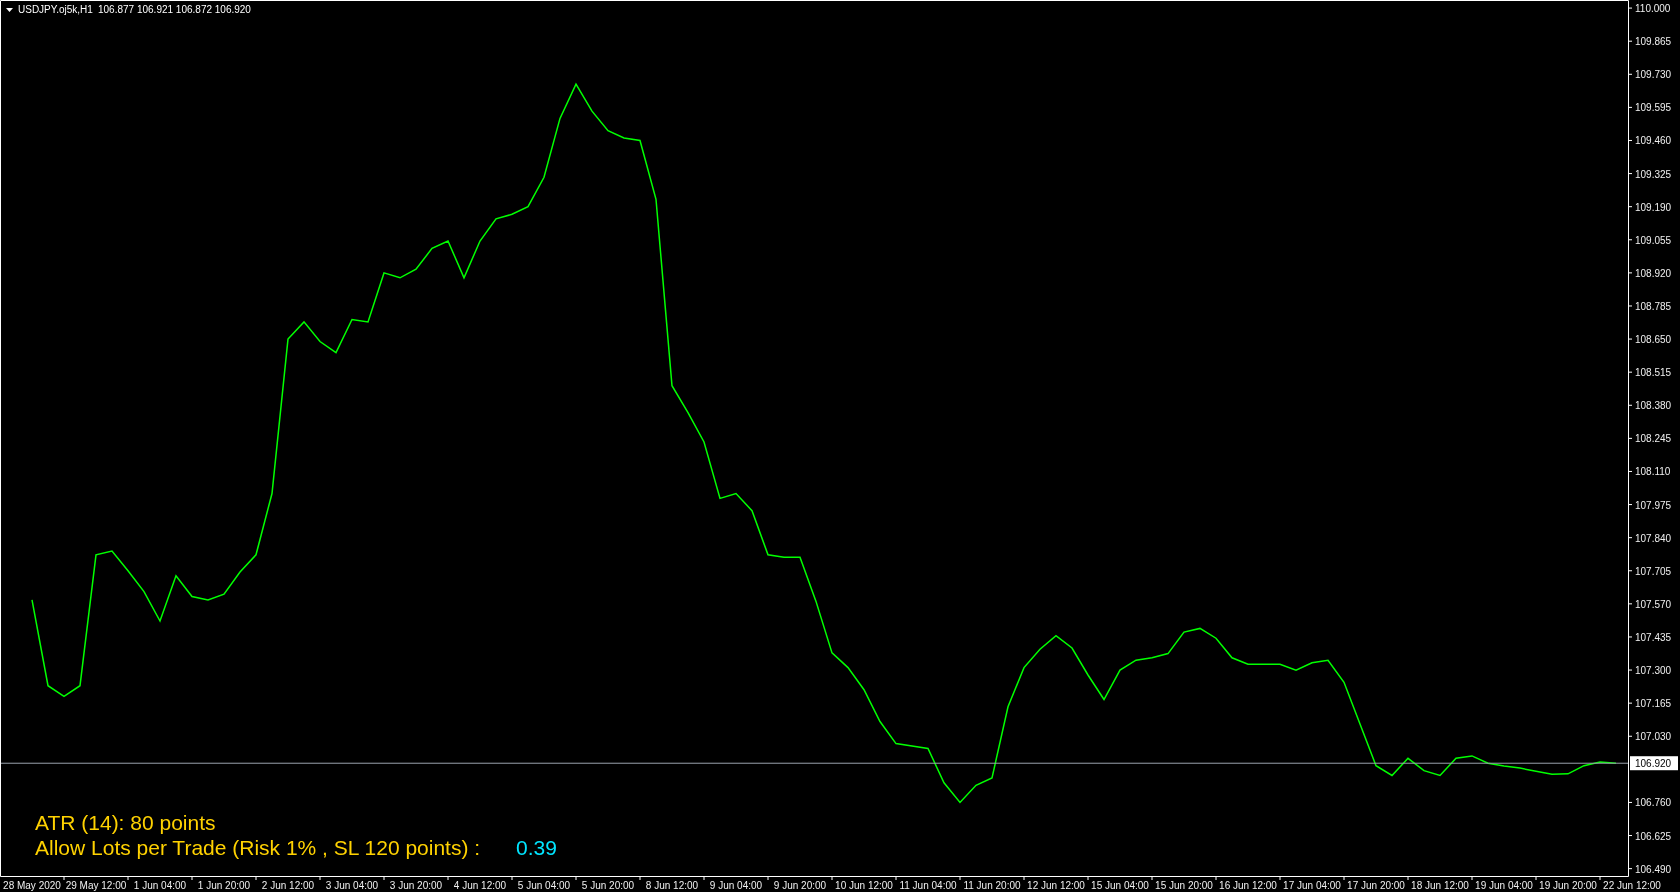 The width and height of the screenshot is (1680, 892). What do you see at coordinates (1653, 604) in the screenshot?
I see `axis-label: 107.570` at bounding box center [1653, 604].